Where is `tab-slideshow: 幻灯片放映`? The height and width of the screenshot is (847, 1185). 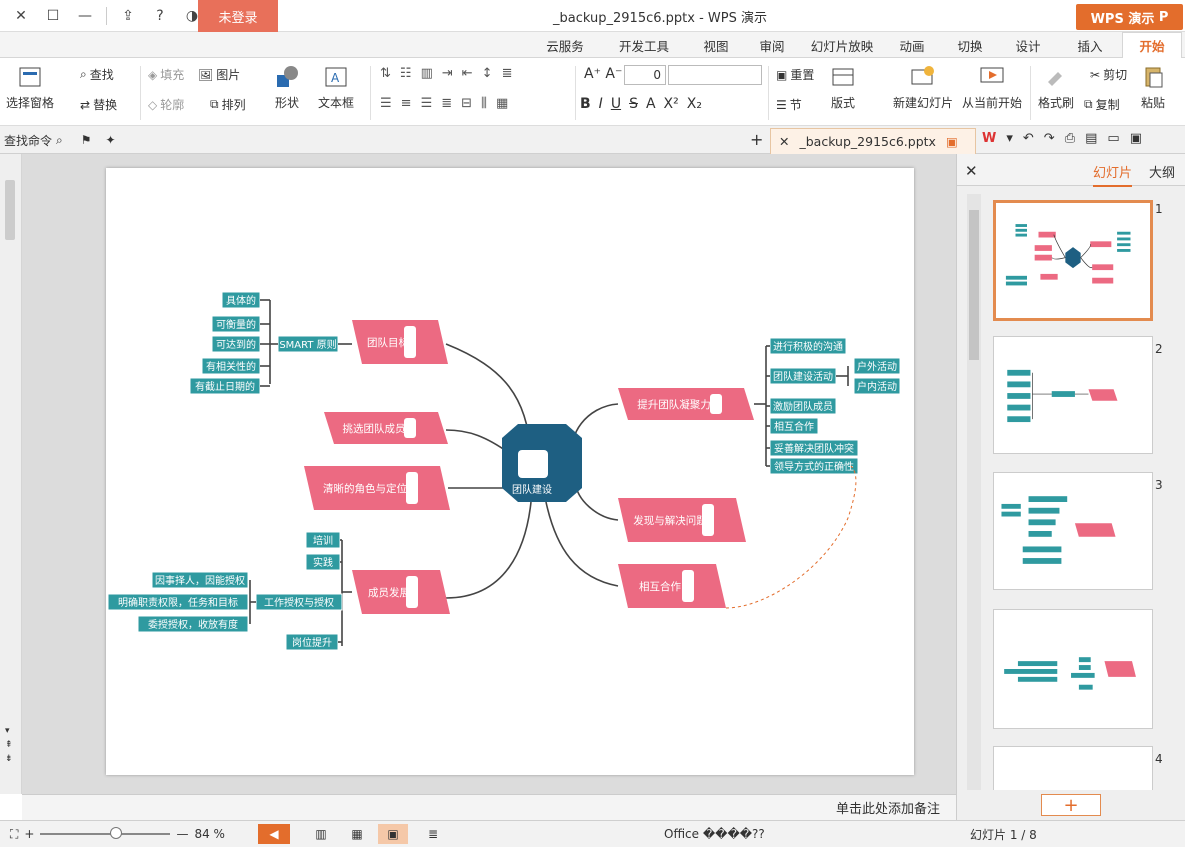
tab-slideshow: 幻灯片放映 is located at coordinates (842, 45).